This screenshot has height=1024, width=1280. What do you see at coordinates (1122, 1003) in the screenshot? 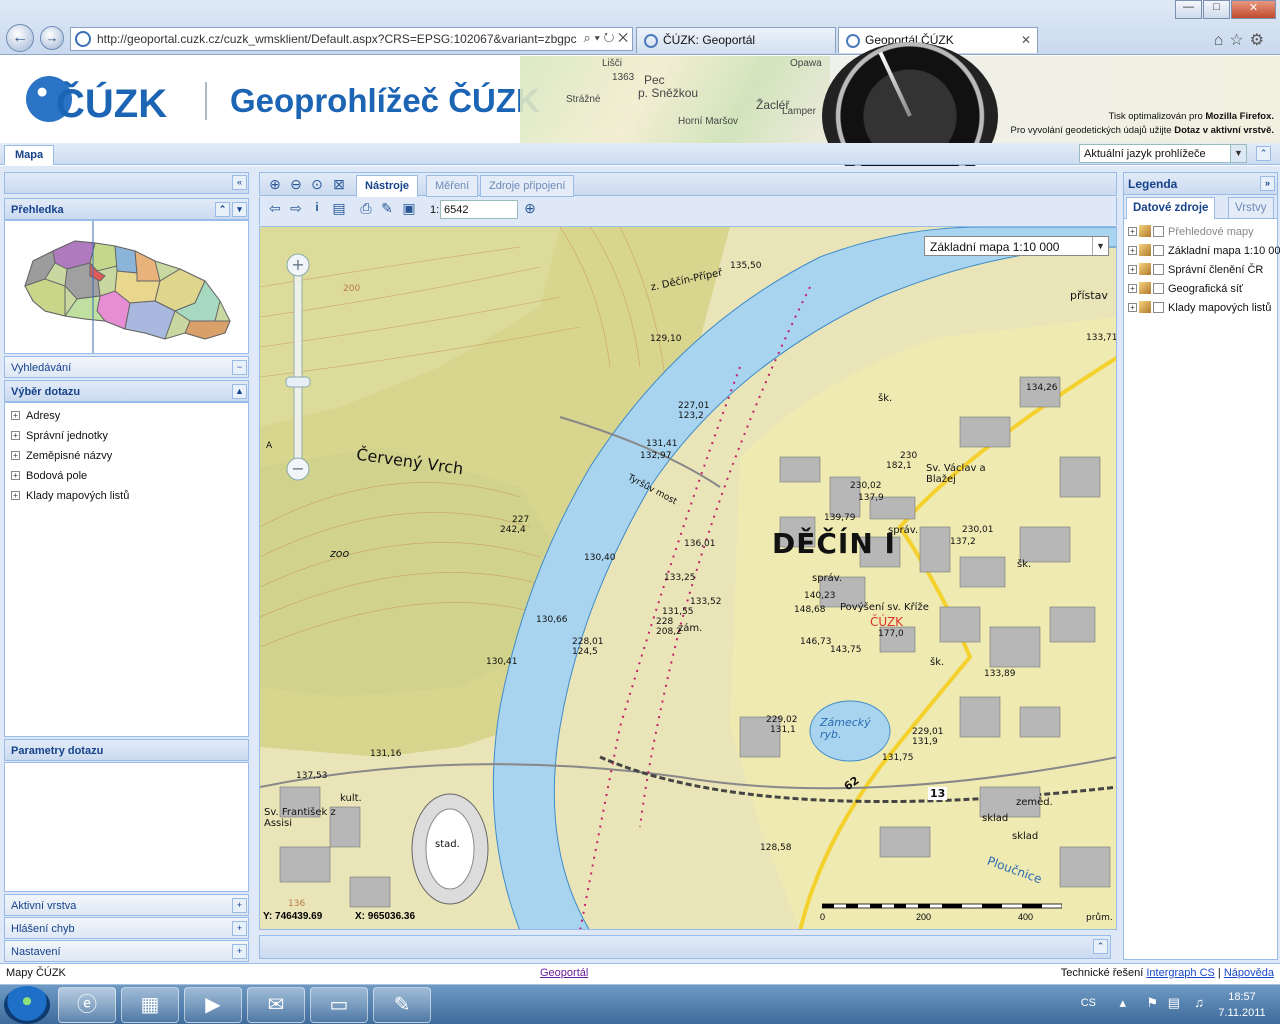
I see `tray-arrow-icon: ▴` at bounding box center [1122, 1003].